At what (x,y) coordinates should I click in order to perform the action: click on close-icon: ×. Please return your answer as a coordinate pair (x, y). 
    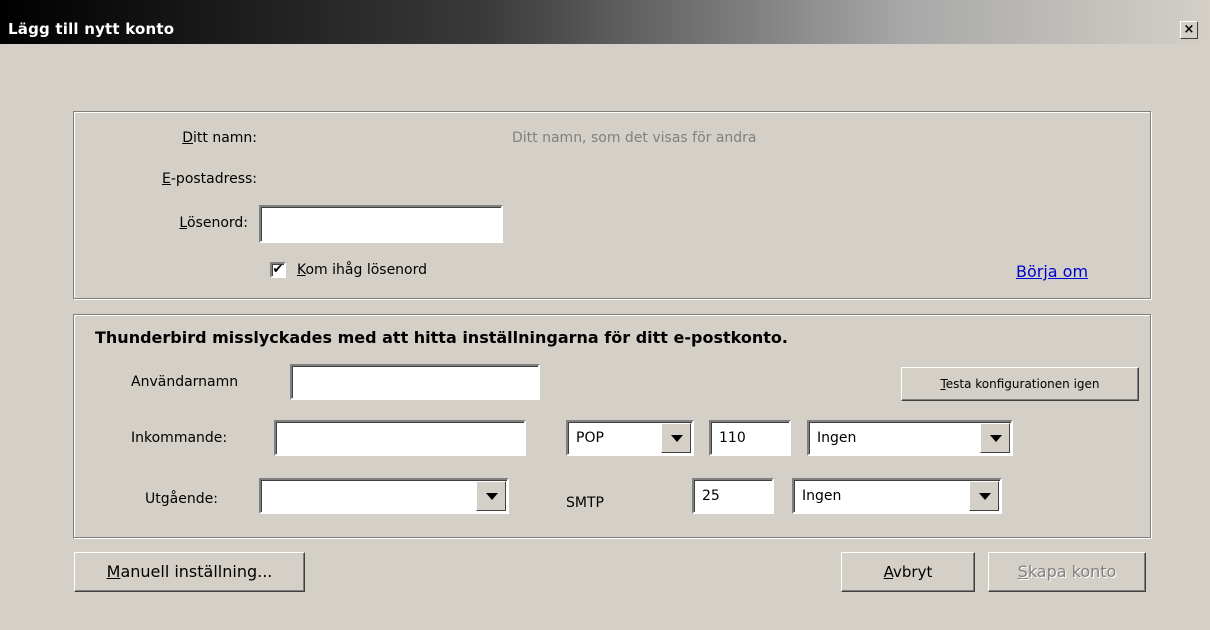
    Looking at the image, I should click on (1189, 30).